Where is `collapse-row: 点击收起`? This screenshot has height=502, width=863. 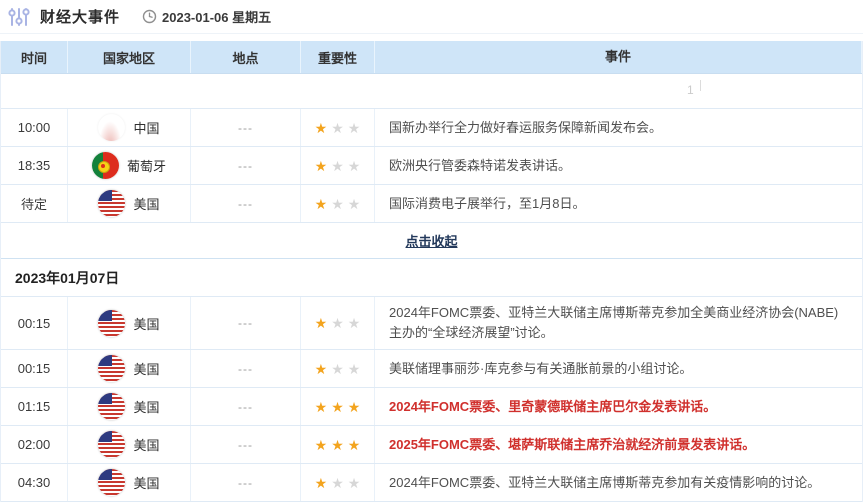 collapse-row: 点击收起 is located at coordinates (431, 241).